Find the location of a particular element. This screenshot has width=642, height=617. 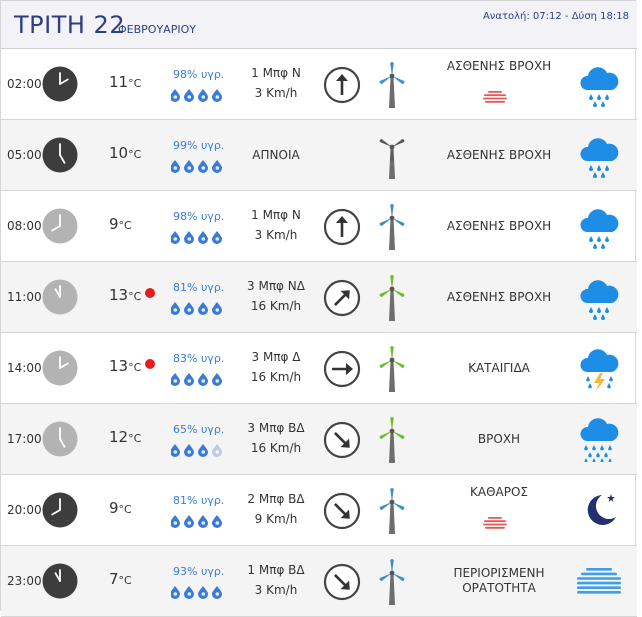

hour-label: 02:00 is located at coordinates (24, 84).